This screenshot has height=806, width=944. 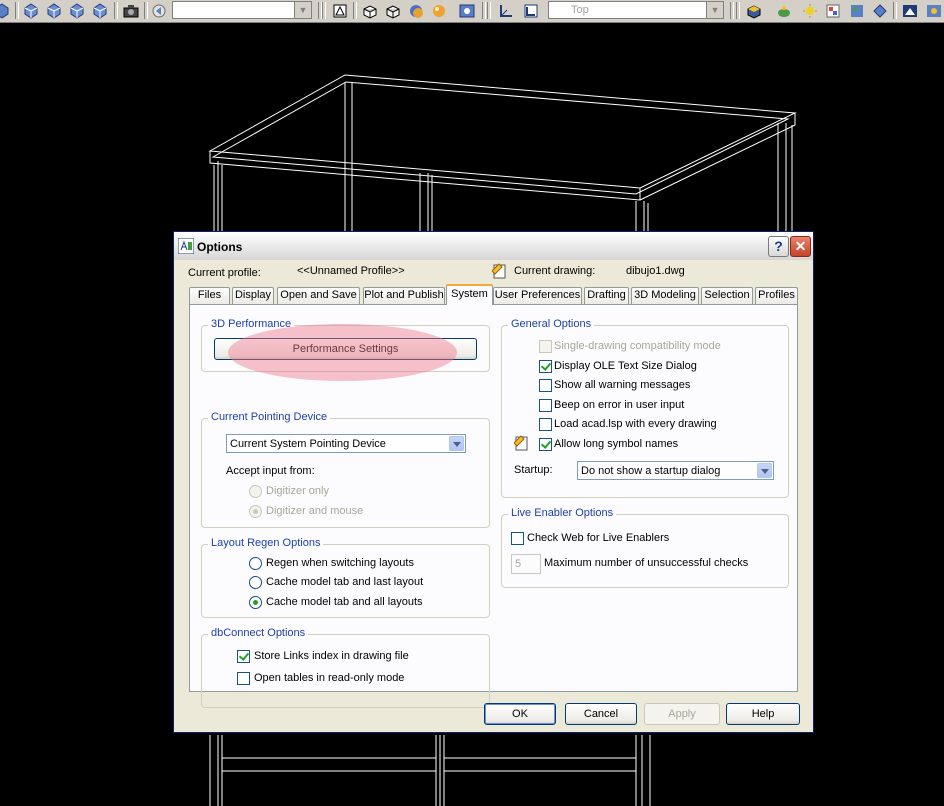 I want to click on load-acad-lsp-label: Load acad.lsp with every drawing, so click(x=635, y=424).